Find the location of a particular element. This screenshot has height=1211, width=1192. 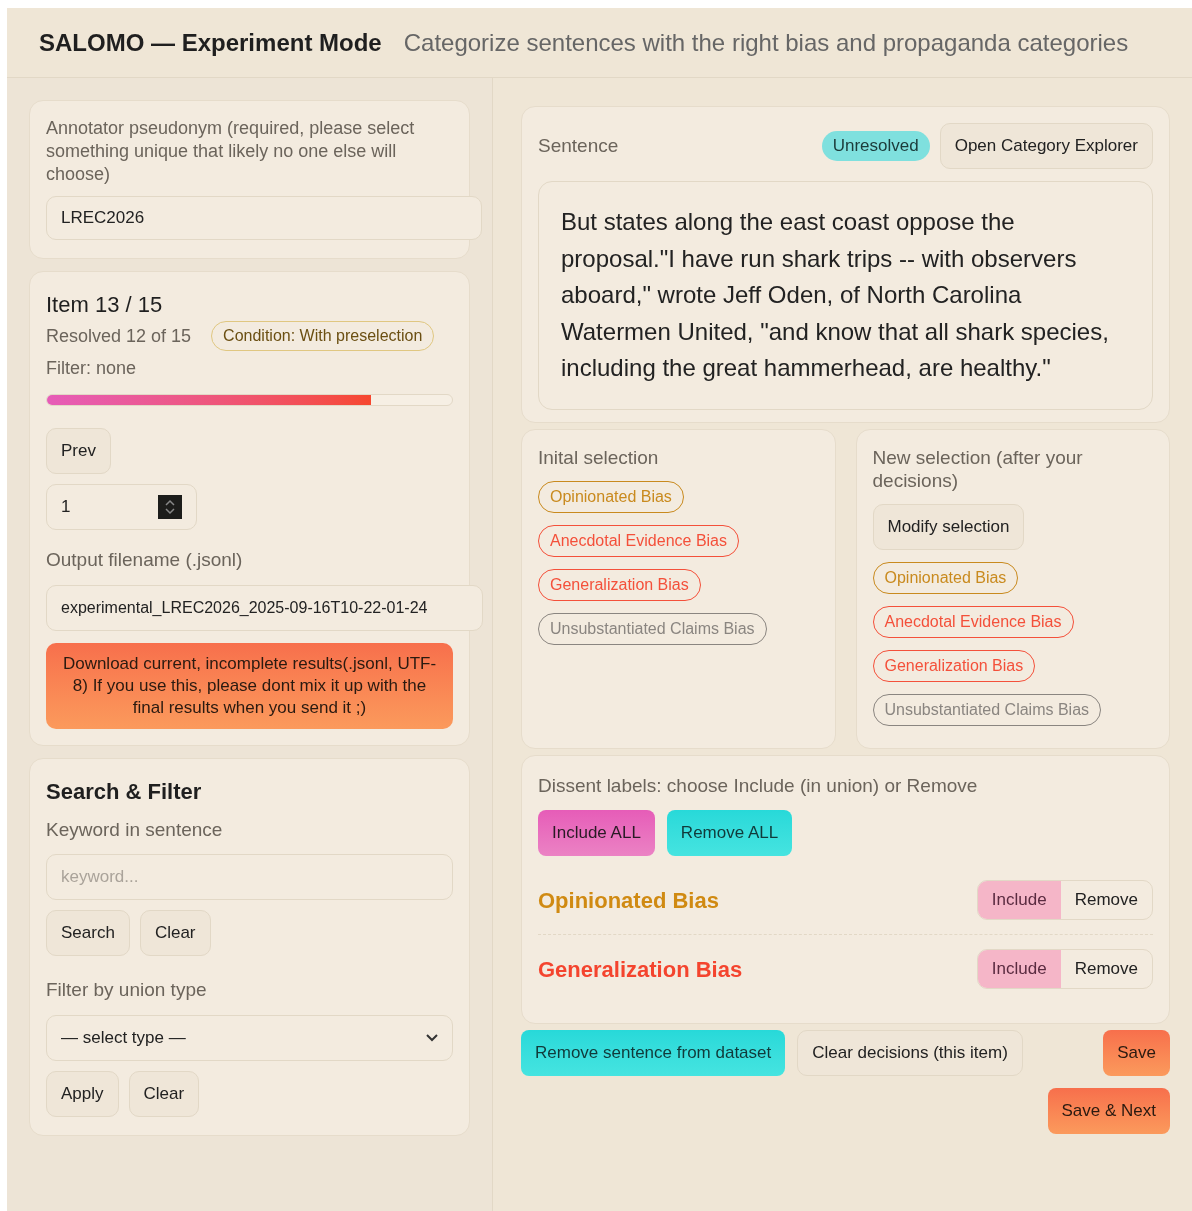

prev-button: Prev is located at coordinates (78, 451).